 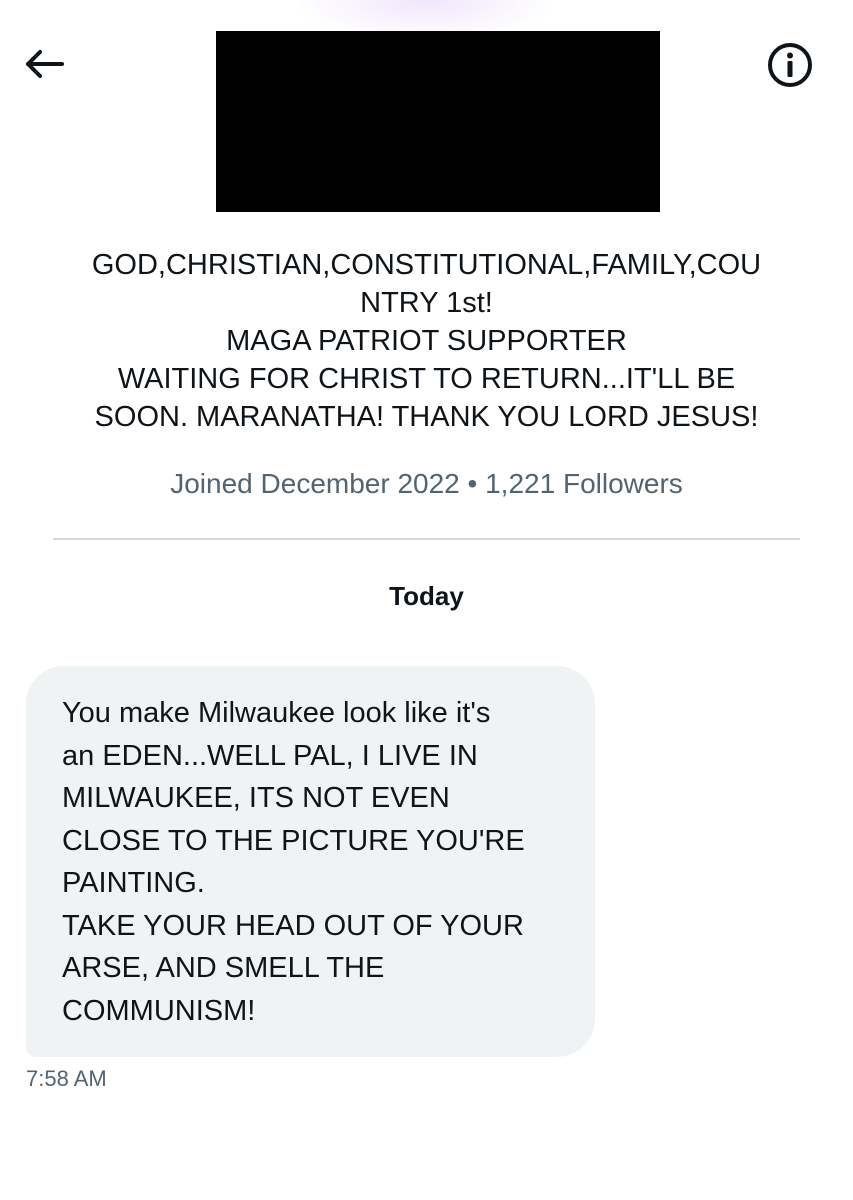 I want to click on bio-line: MAGA PATRIOT SUPPORTER, so click(x=426, y=341).